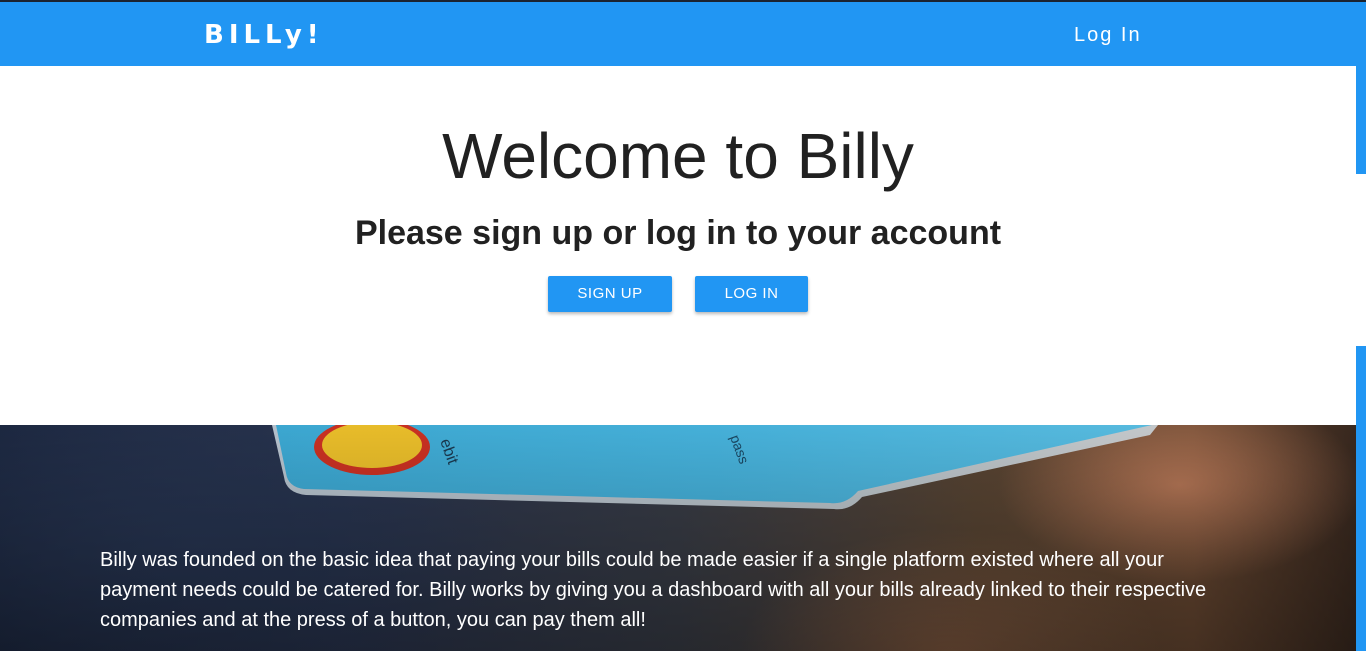  Describe the element at coordinates (678, 156) in the screenshot. I see `page-title: Welcome to Billy` at that location.